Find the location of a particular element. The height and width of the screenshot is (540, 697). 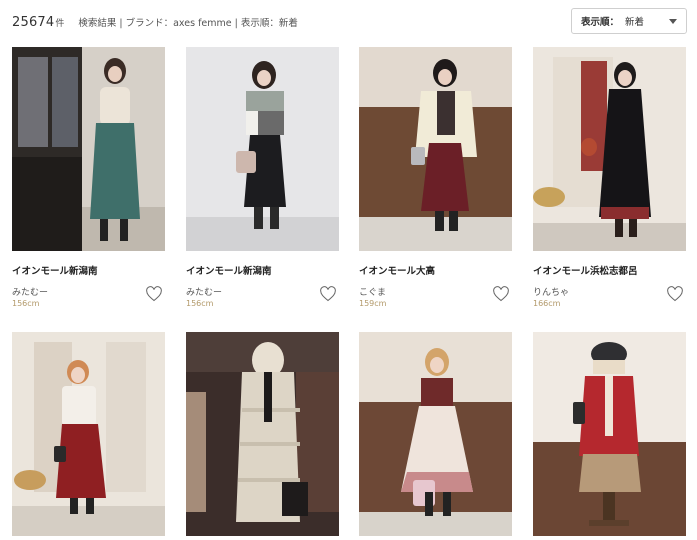

sort-label: 表示順： is located at coordinates (600, 22).